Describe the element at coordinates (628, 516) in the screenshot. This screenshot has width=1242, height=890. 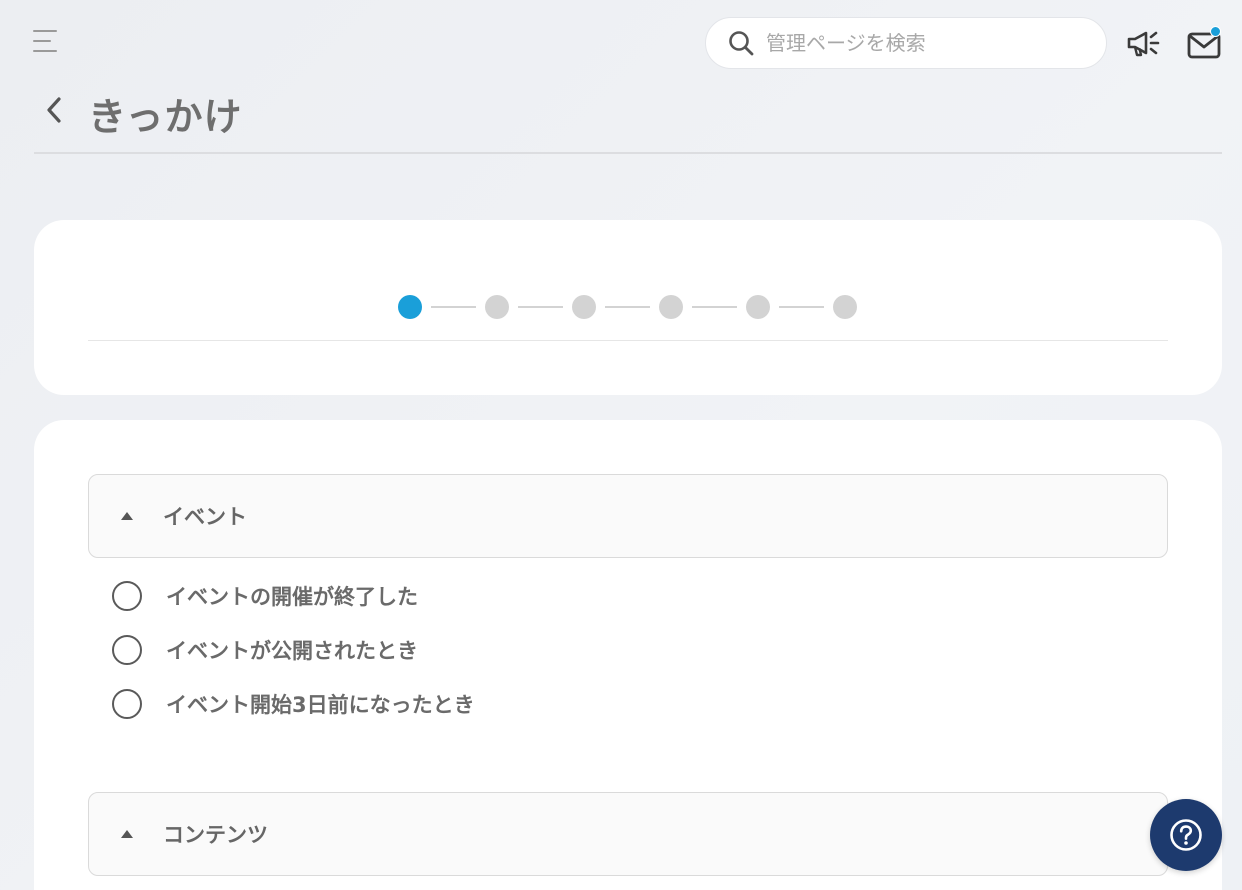
I see `section-header-event: イベント` at that location.